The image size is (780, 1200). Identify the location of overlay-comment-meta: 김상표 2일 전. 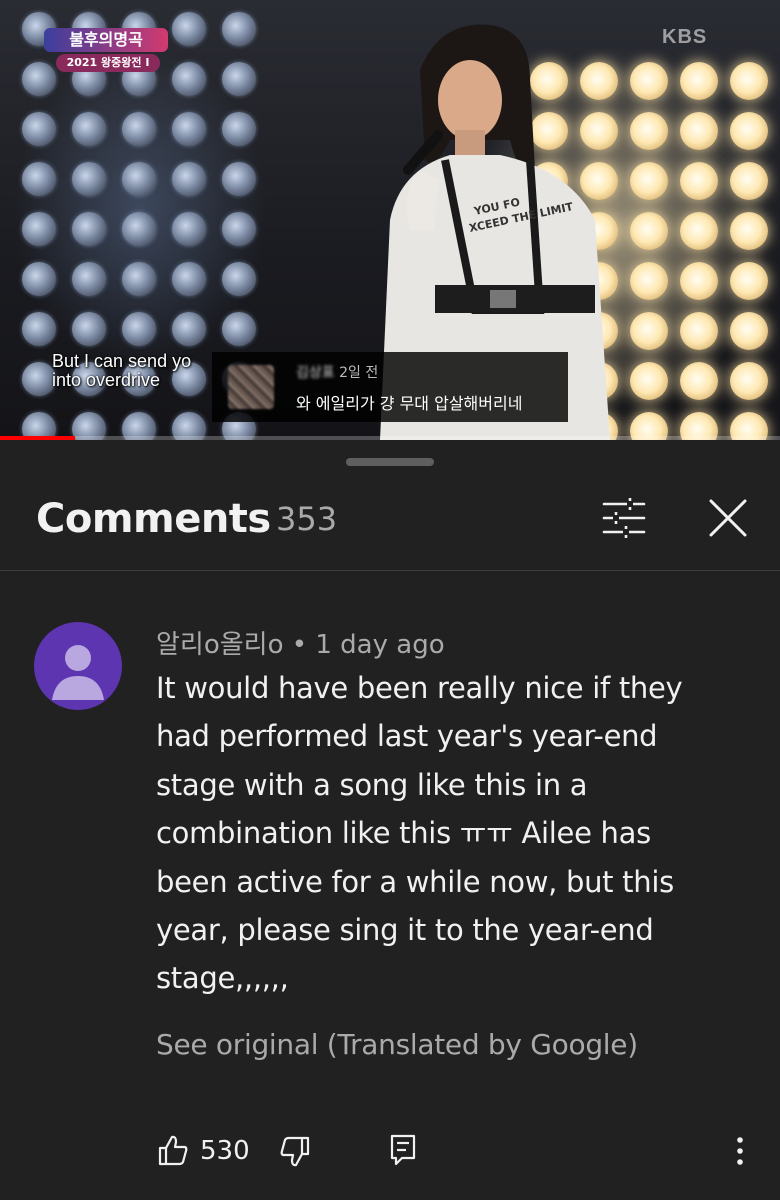
(337, 372).